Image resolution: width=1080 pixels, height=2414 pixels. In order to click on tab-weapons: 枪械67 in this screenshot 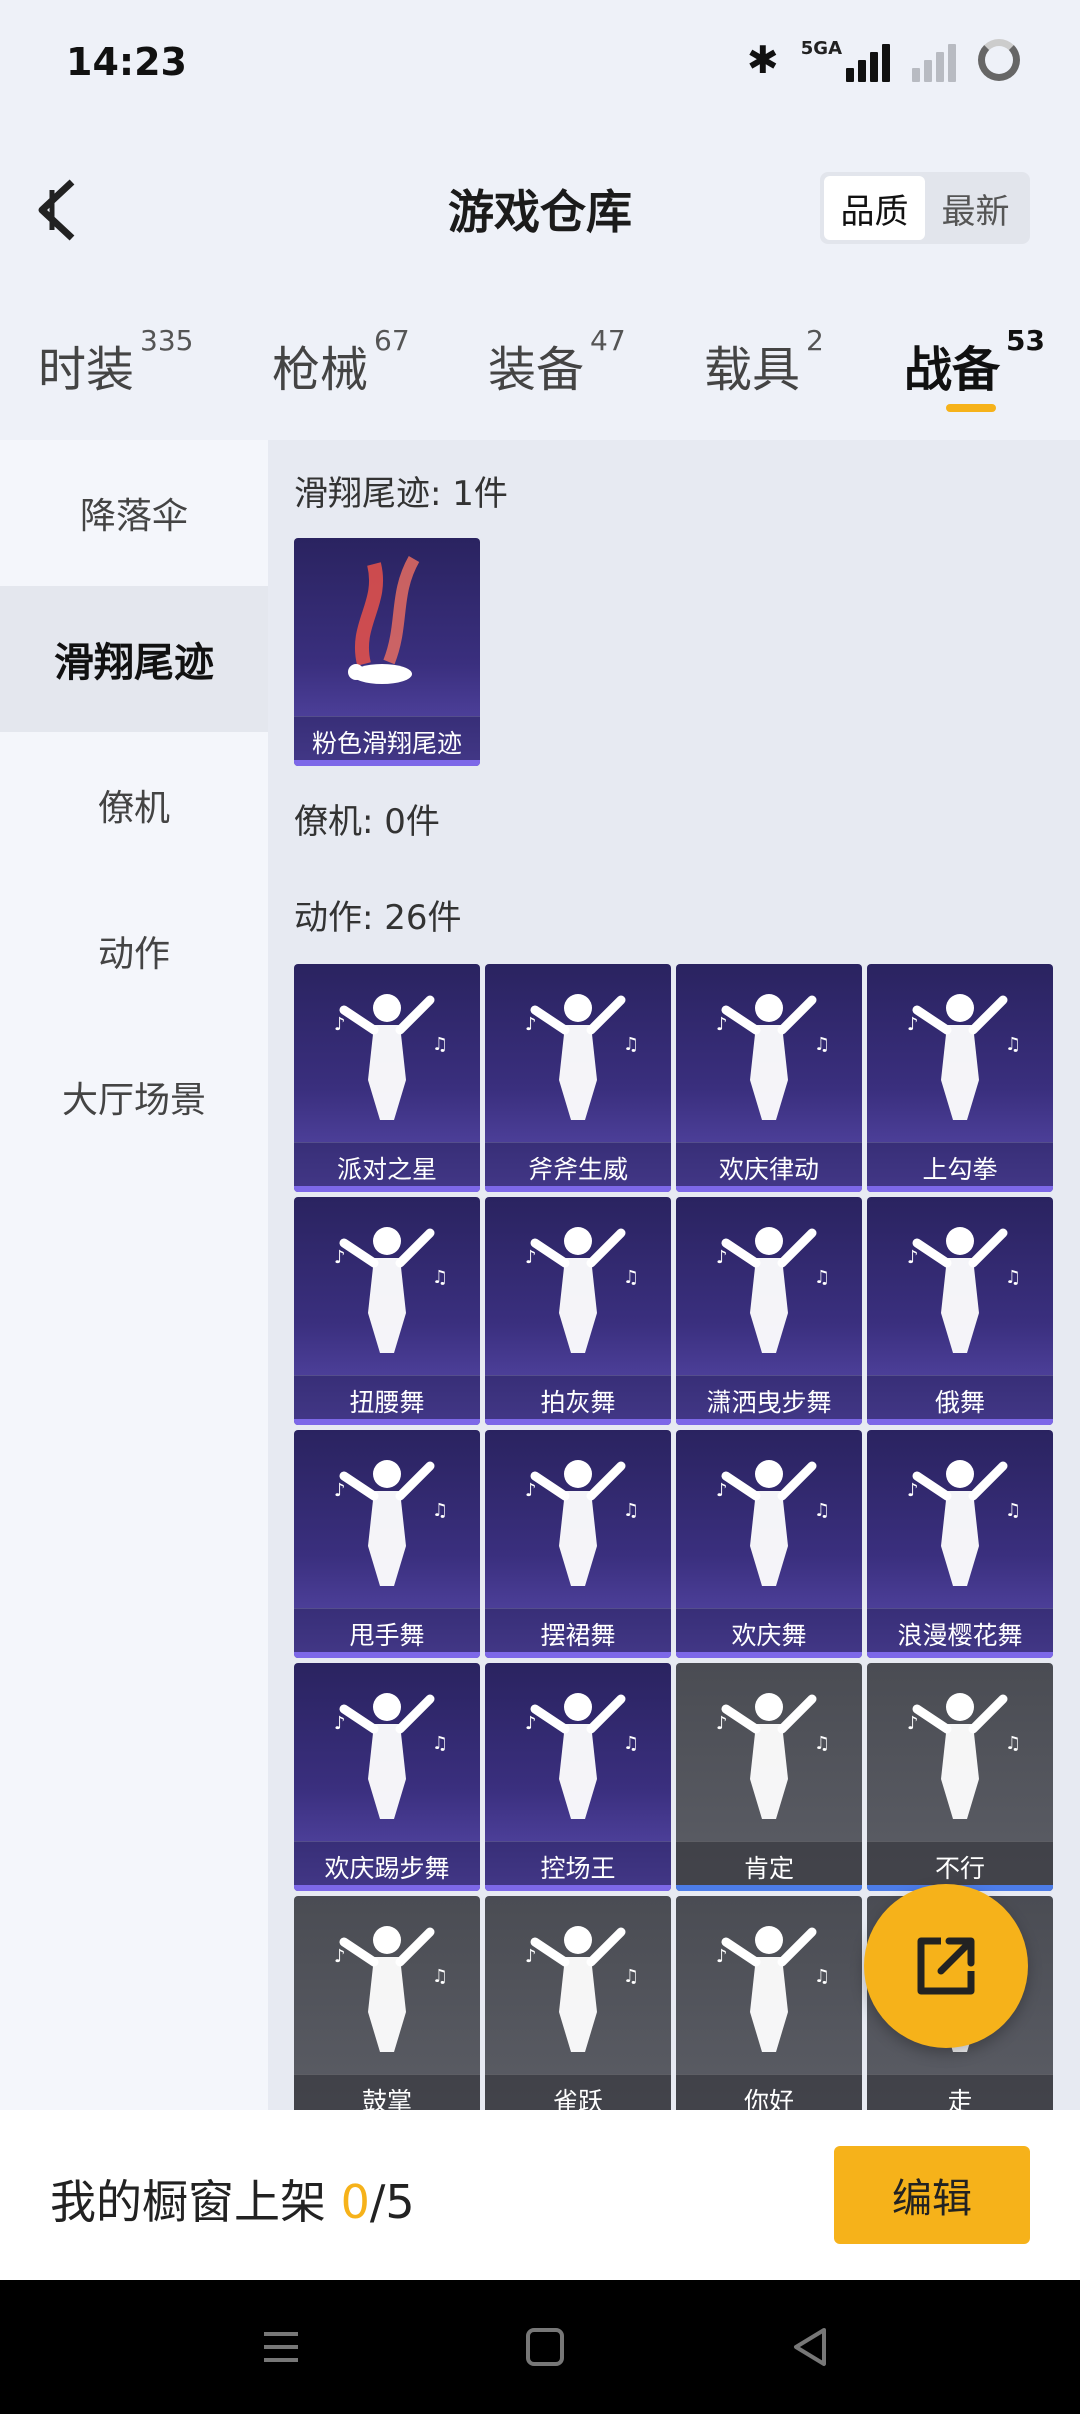, I will do `click(341, 362)`.